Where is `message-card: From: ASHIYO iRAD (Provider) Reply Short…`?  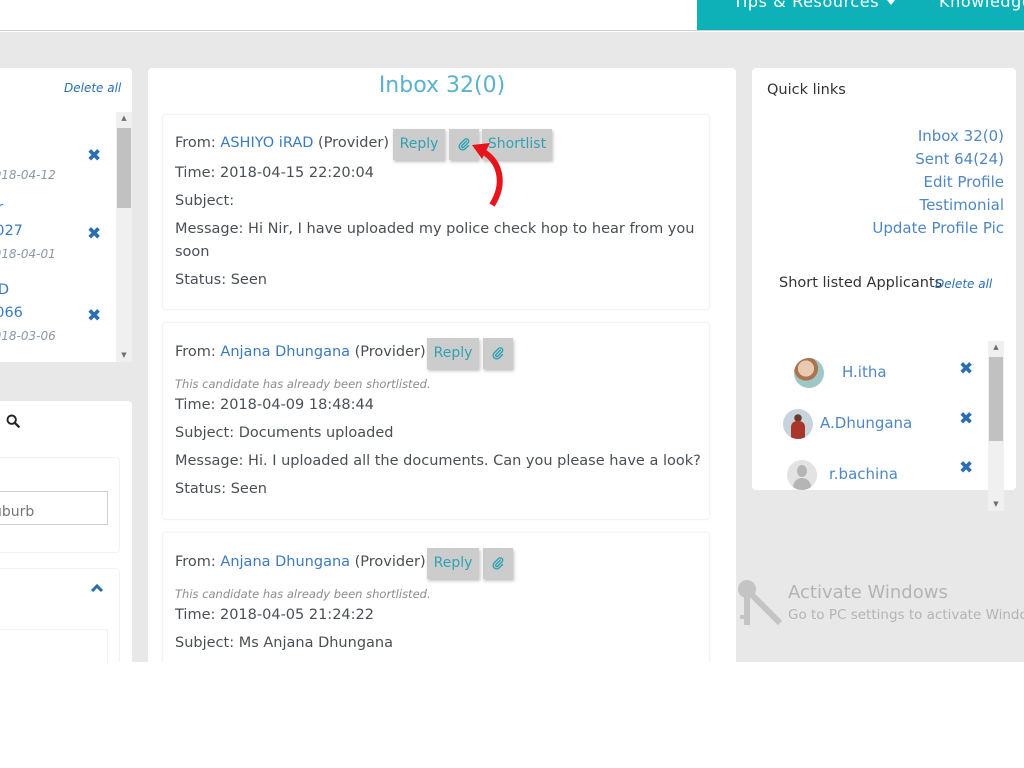
message-card: From: ASHIYO iRAD (Provider) Reply Short… is located at coordinates (436, 212).